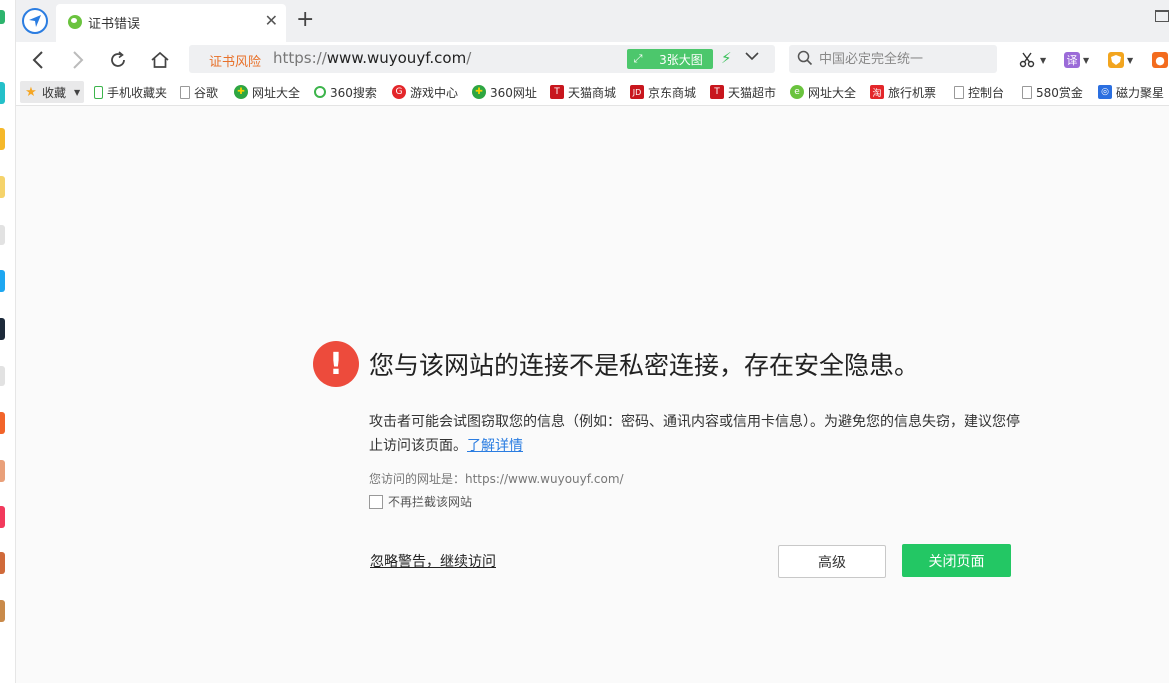 Image resolution: width=1169 pixels, height=683 pixels. I want to click on bookmark-label: 天猫商城, so click(592, 92).